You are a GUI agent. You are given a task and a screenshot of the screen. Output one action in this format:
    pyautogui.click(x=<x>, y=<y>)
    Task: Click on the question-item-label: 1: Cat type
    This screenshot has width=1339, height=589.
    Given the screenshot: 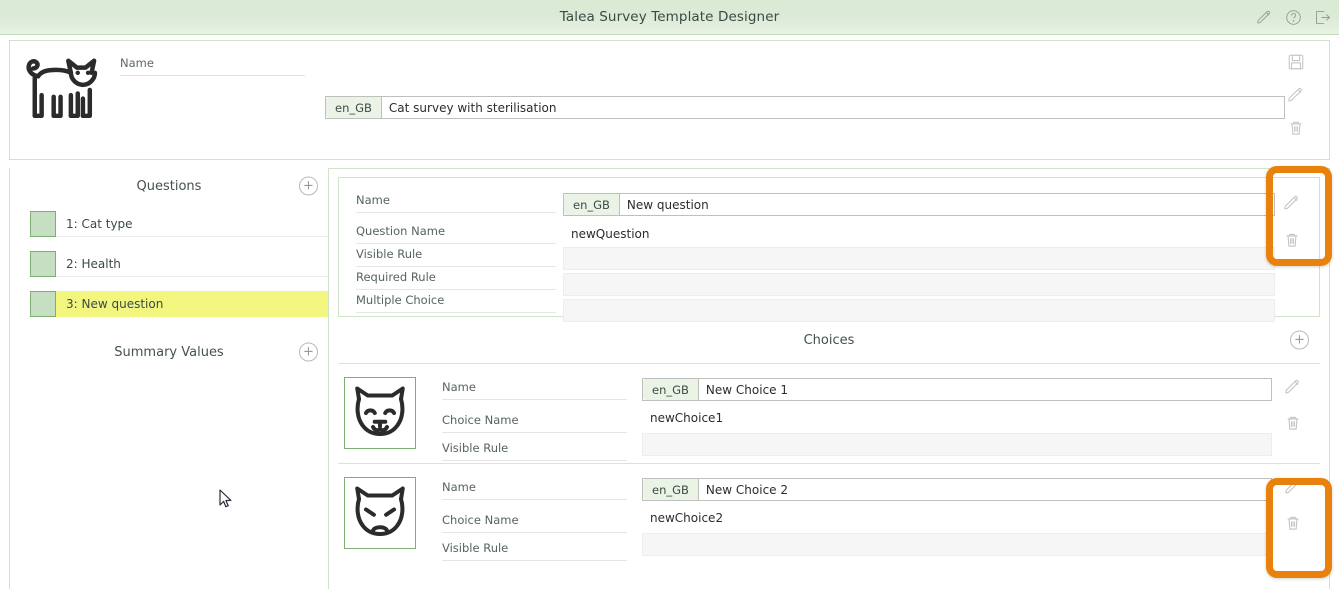 What is the action you would take?
    pyautogui.click(x=192, y=224)
    